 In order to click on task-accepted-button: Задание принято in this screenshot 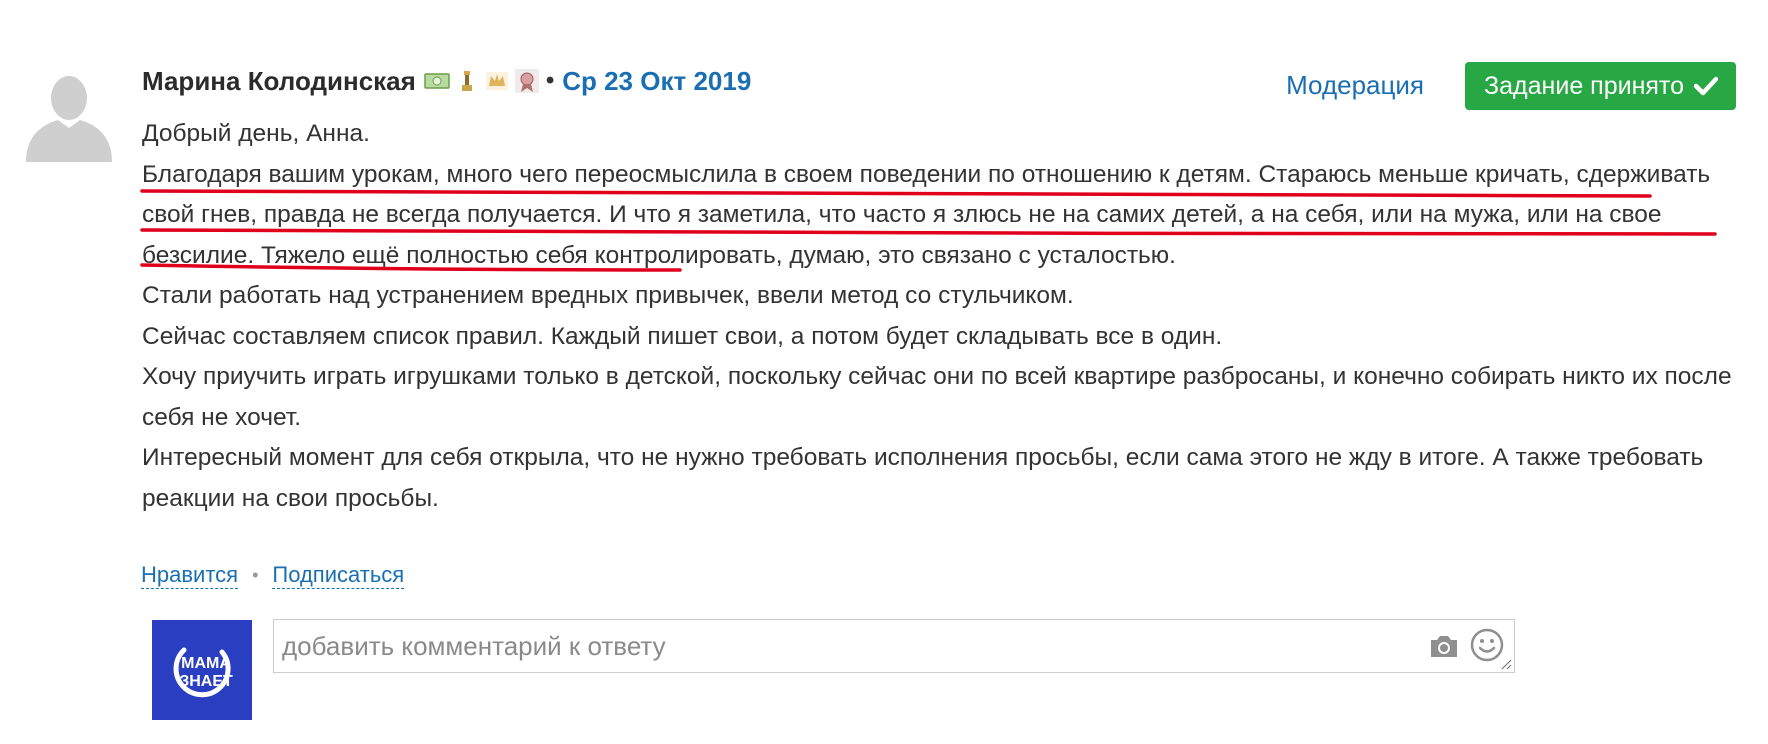, I will do `click(1600, 86)`.